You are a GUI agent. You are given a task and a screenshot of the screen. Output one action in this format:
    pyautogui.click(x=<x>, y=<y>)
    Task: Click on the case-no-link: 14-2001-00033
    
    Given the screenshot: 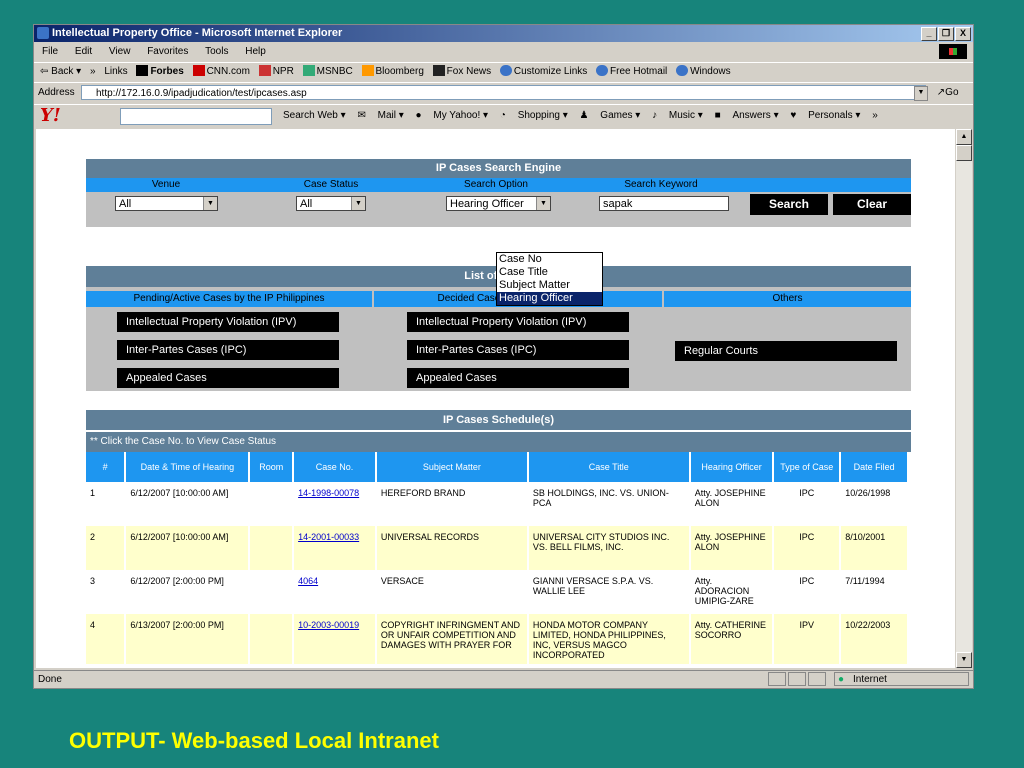 What is the action you would take?
    pyautogui.click(x=328, y=537)
    